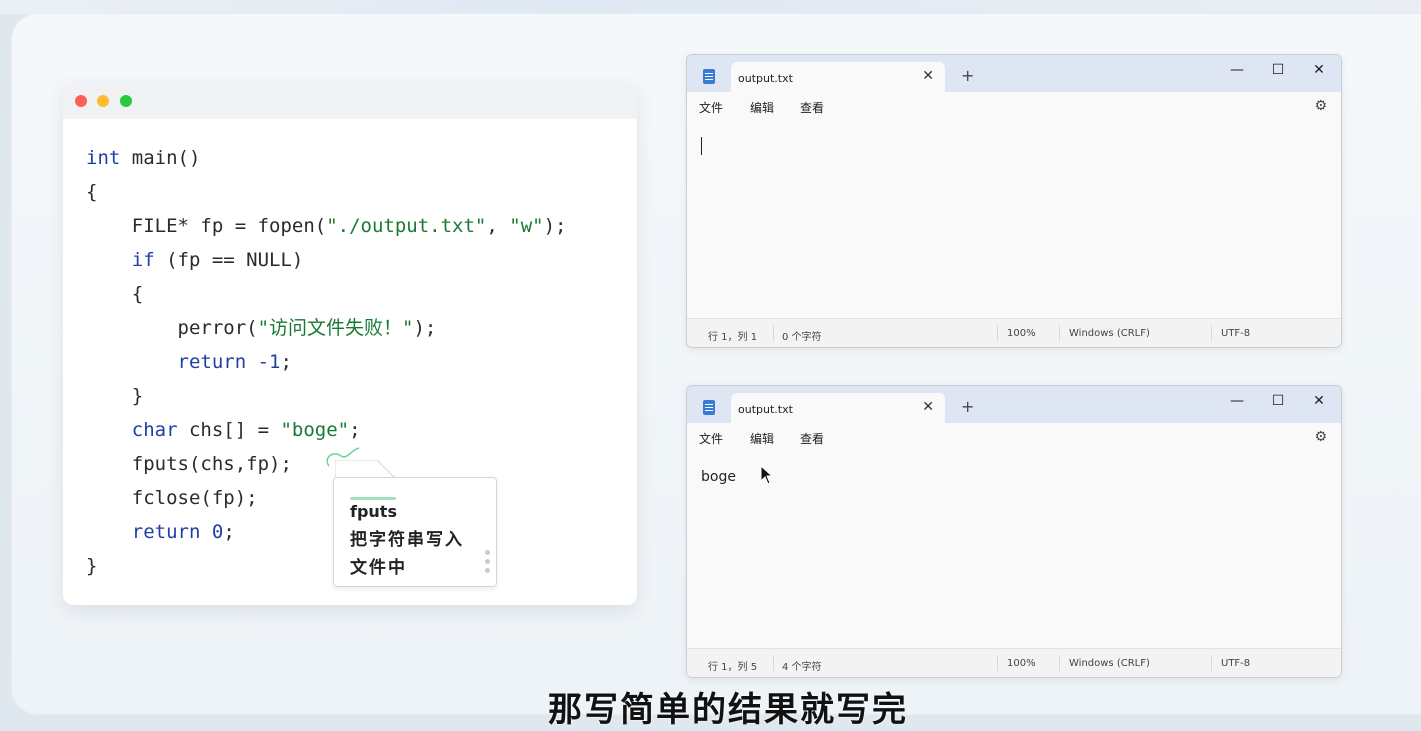 The height and width of the screenshot is (731, 1421). Describe the element at coordinates (217, 532) in the screenshot. I see `code-token: 0` at that location.